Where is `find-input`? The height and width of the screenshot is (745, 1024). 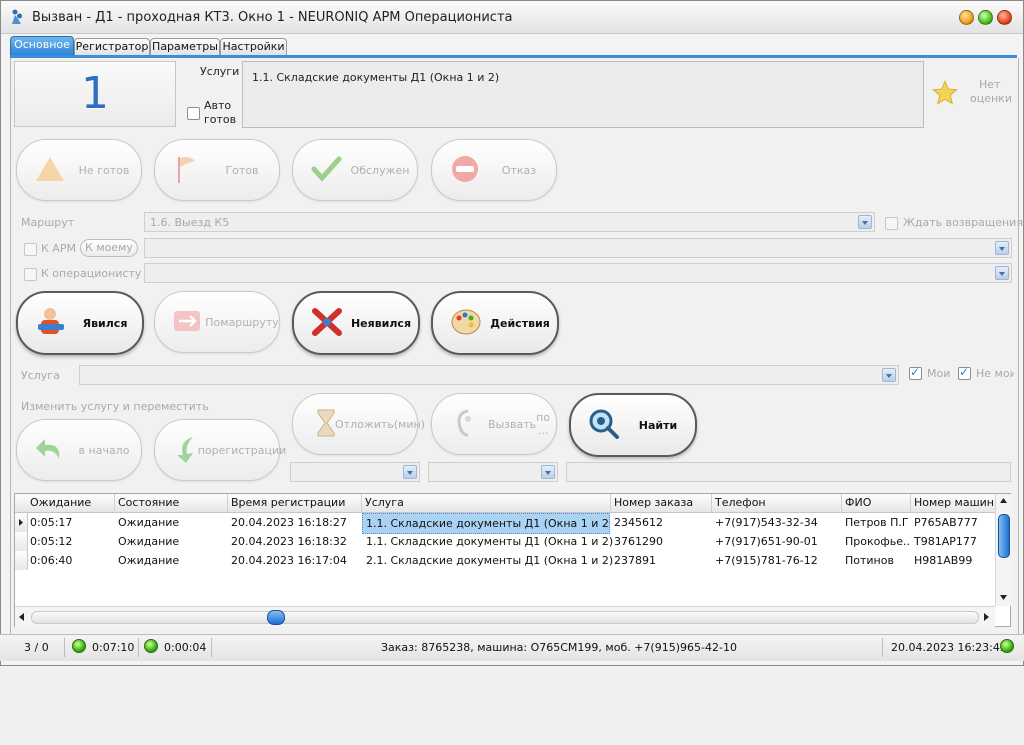 find-input is located at coordinates (788, 472).